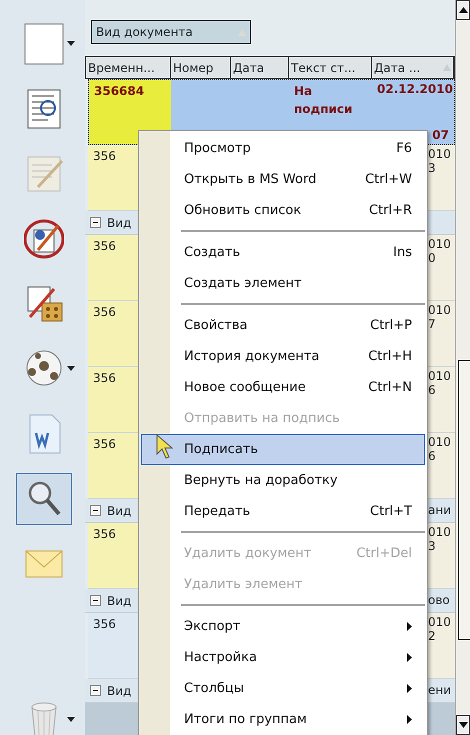 The height and width of the screenshot is (735, 470). What do you see at coordinates (283, 657) in the screenshot?
I see `menu-item: Настройка` at bounding box center [283, 657].